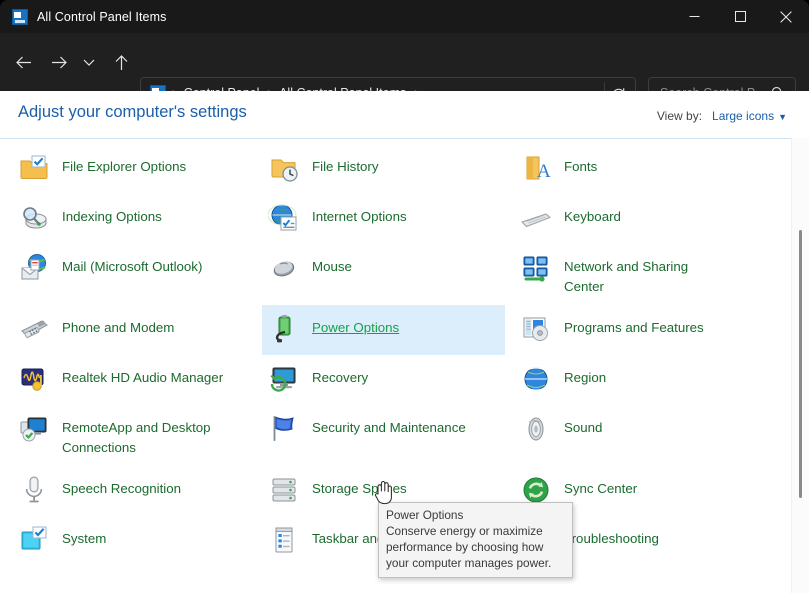  Describe the element at coordinates (332, 264) in the screenshot. I see `control-panel-item-label: Mouse` at that location.